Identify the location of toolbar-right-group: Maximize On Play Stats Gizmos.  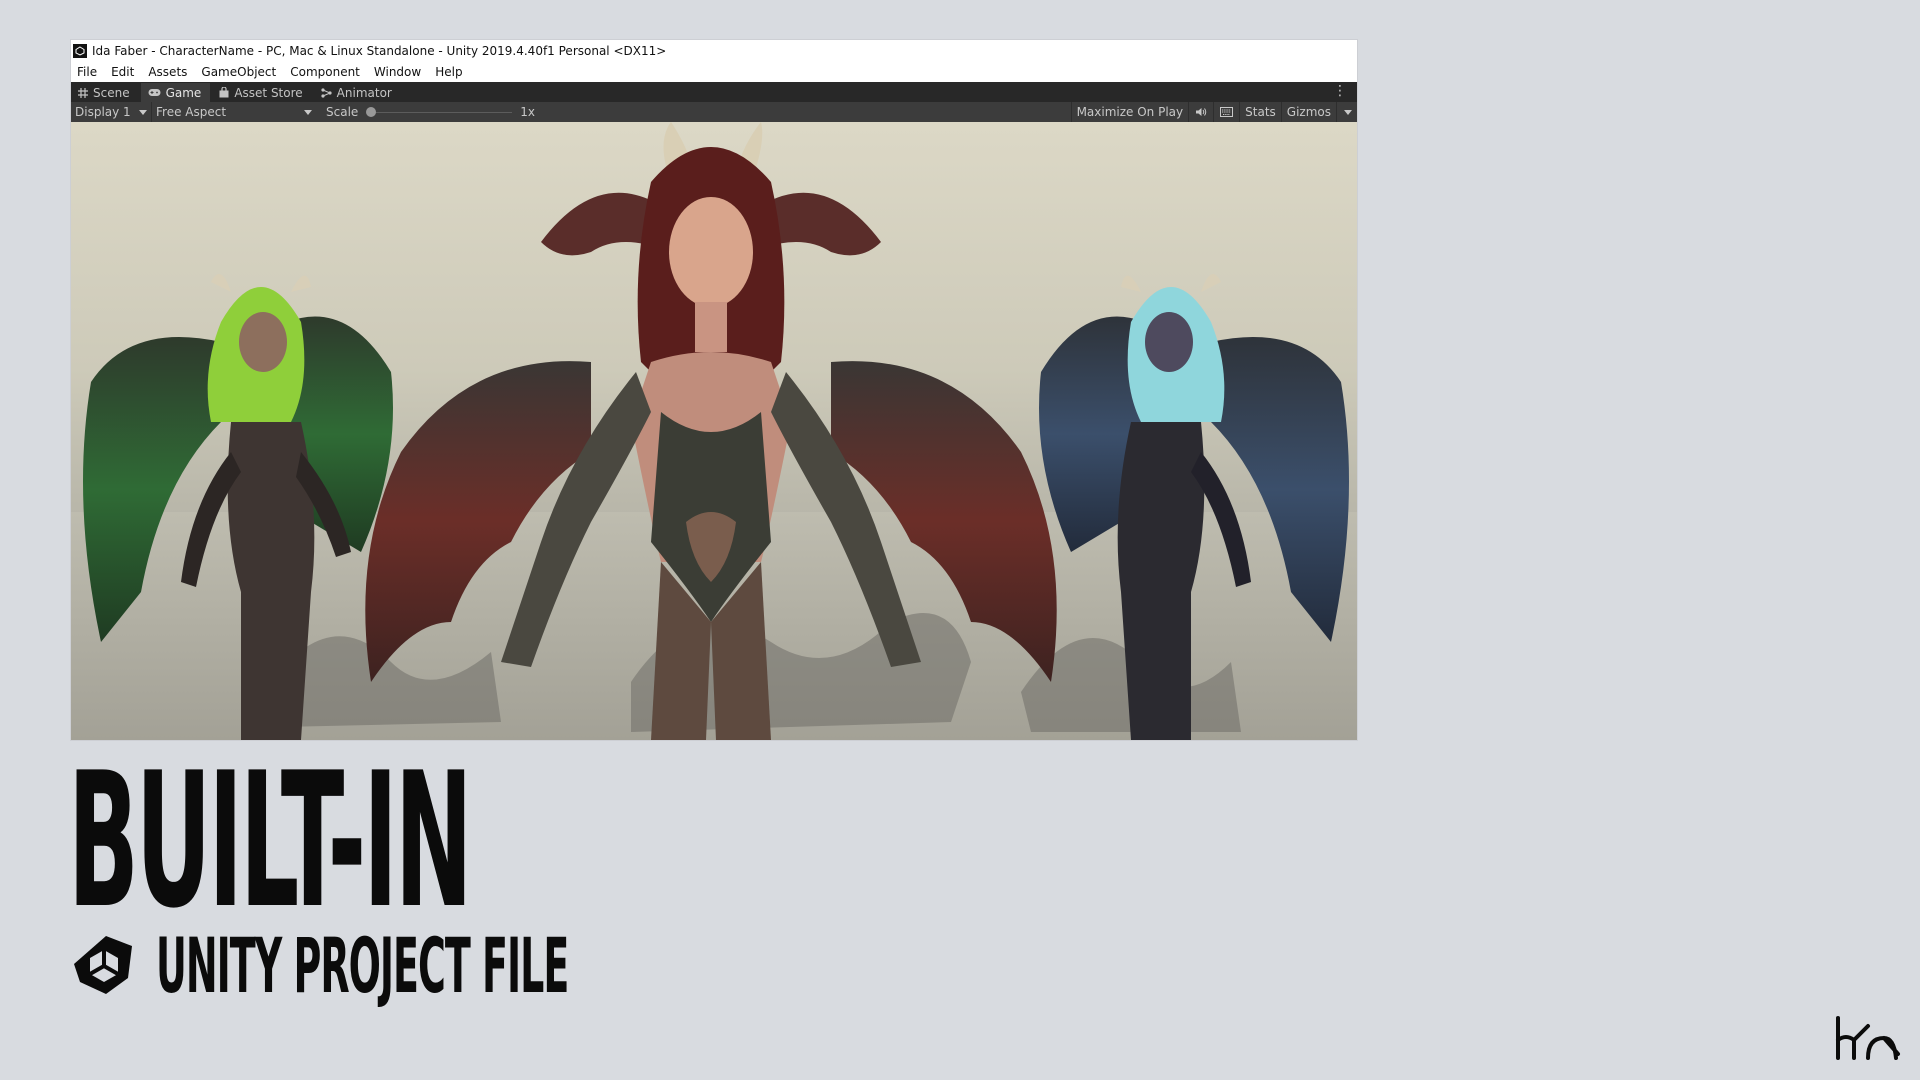
(1213, 112).